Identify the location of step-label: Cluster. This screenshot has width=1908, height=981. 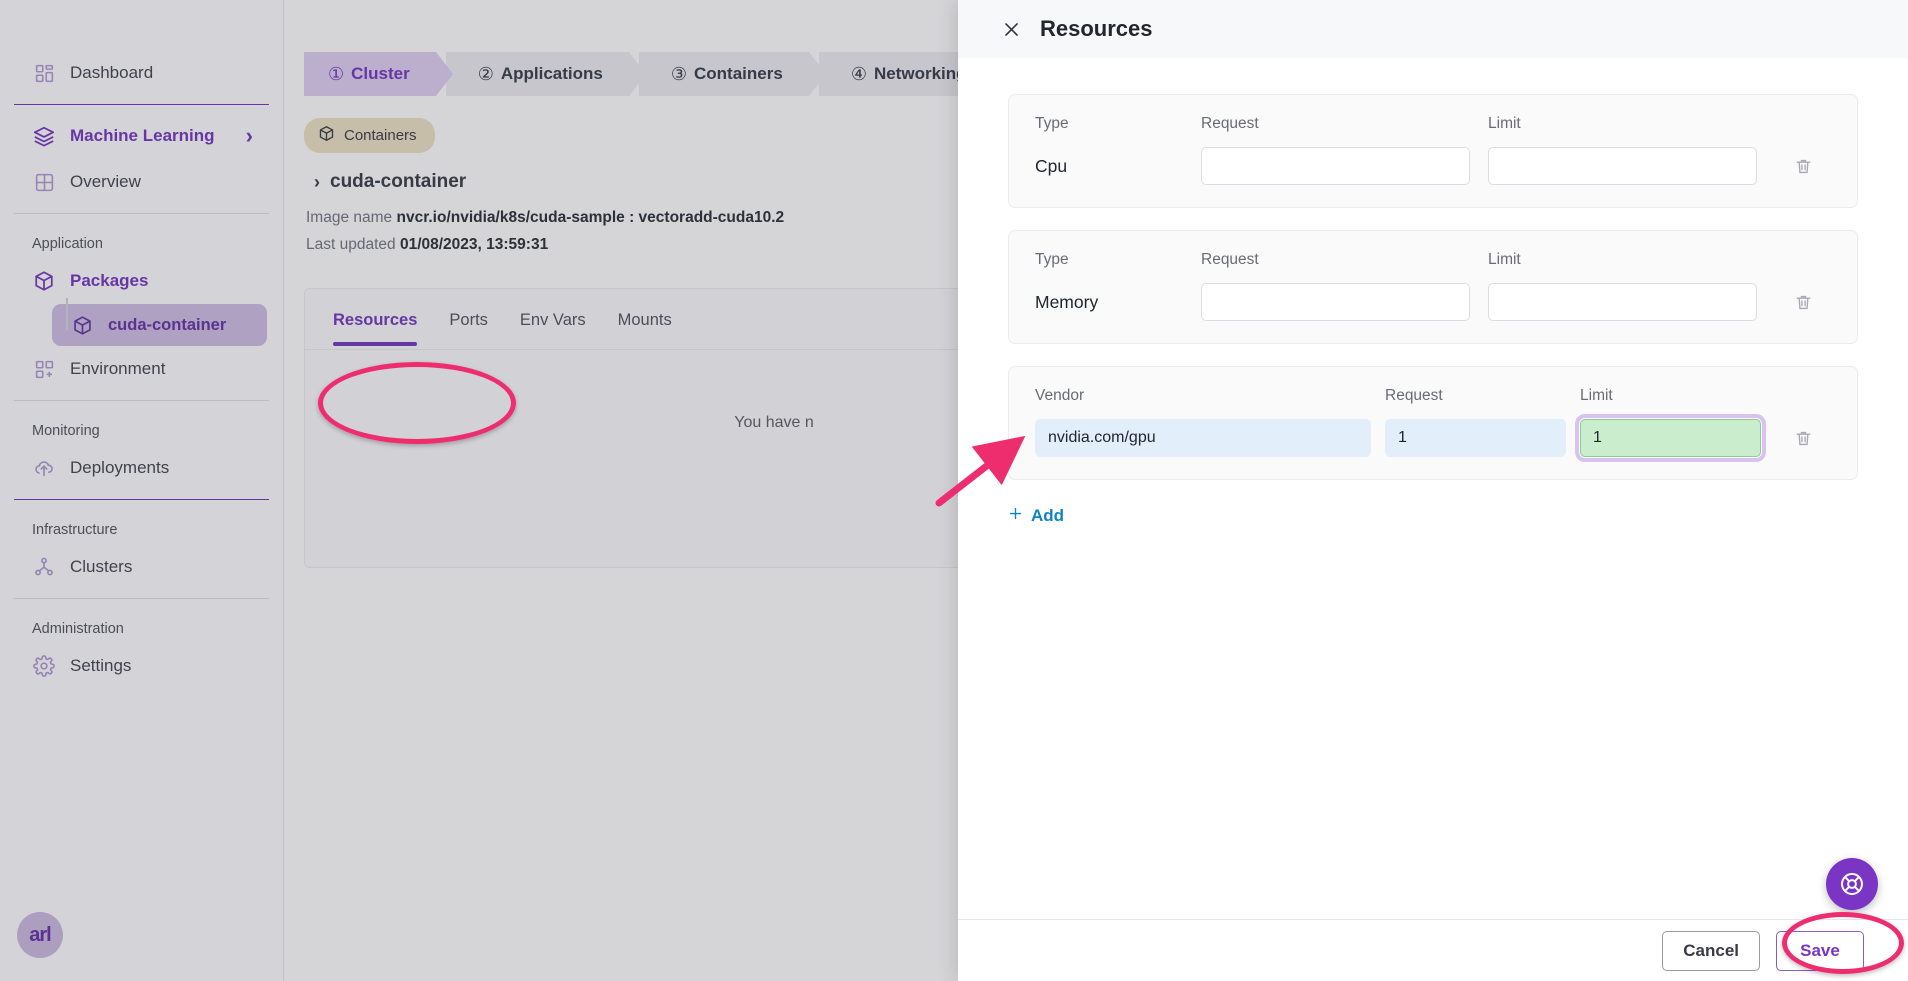
(380, 73).